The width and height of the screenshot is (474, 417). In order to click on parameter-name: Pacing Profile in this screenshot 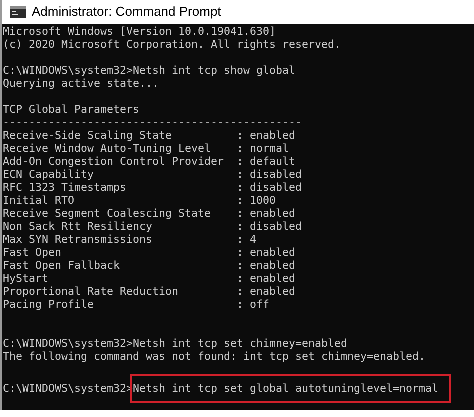, I will do `click(49, 304)`.